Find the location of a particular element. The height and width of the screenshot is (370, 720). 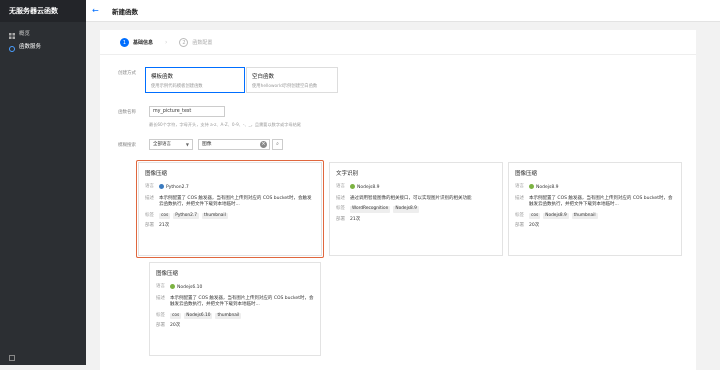

template-name: 文字识别 is located at coordinates (347, 174).